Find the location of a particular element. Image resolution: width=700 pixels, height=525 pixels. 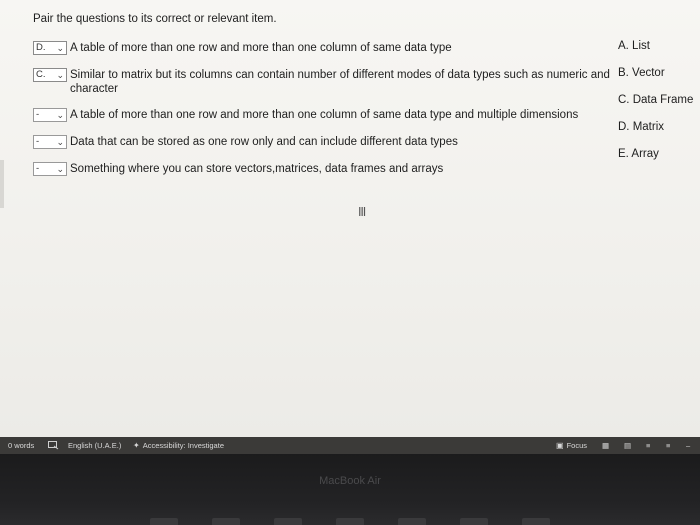

answer-item: D. Matrix is located at coordinates (641, 127).